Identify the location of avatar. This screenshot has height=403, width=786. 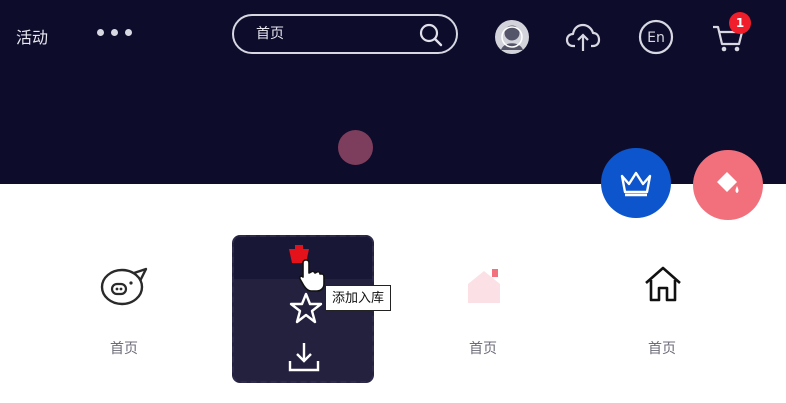
(512, 37).